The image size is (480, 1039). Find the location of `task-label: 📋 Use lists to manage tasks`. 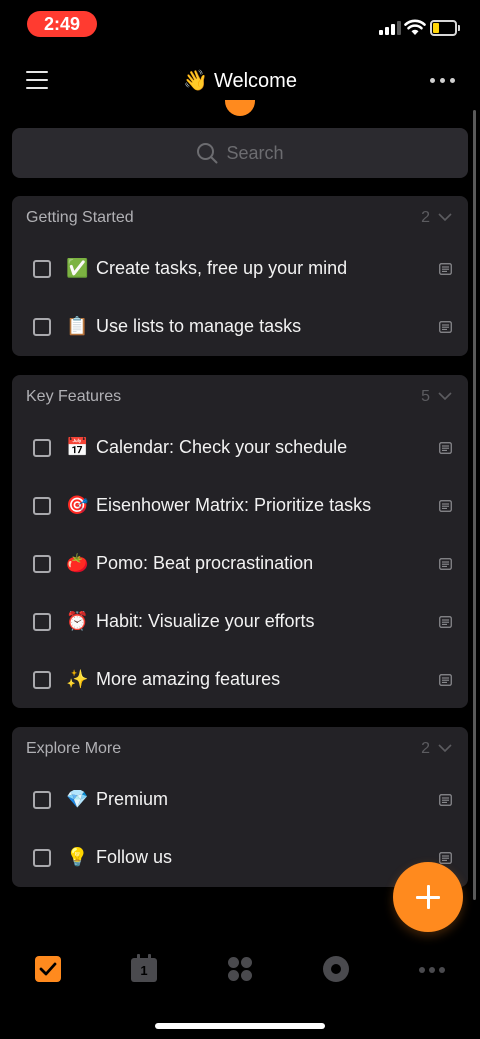

task-label: 📋 Use lists to manage tasks is located at coordinates (183, 326).